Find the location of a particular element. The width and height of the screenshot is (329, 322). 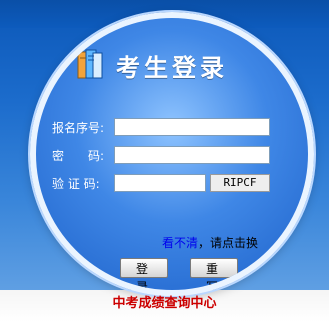

corner-logo-text: 录 is located at coordinates (13, 9).